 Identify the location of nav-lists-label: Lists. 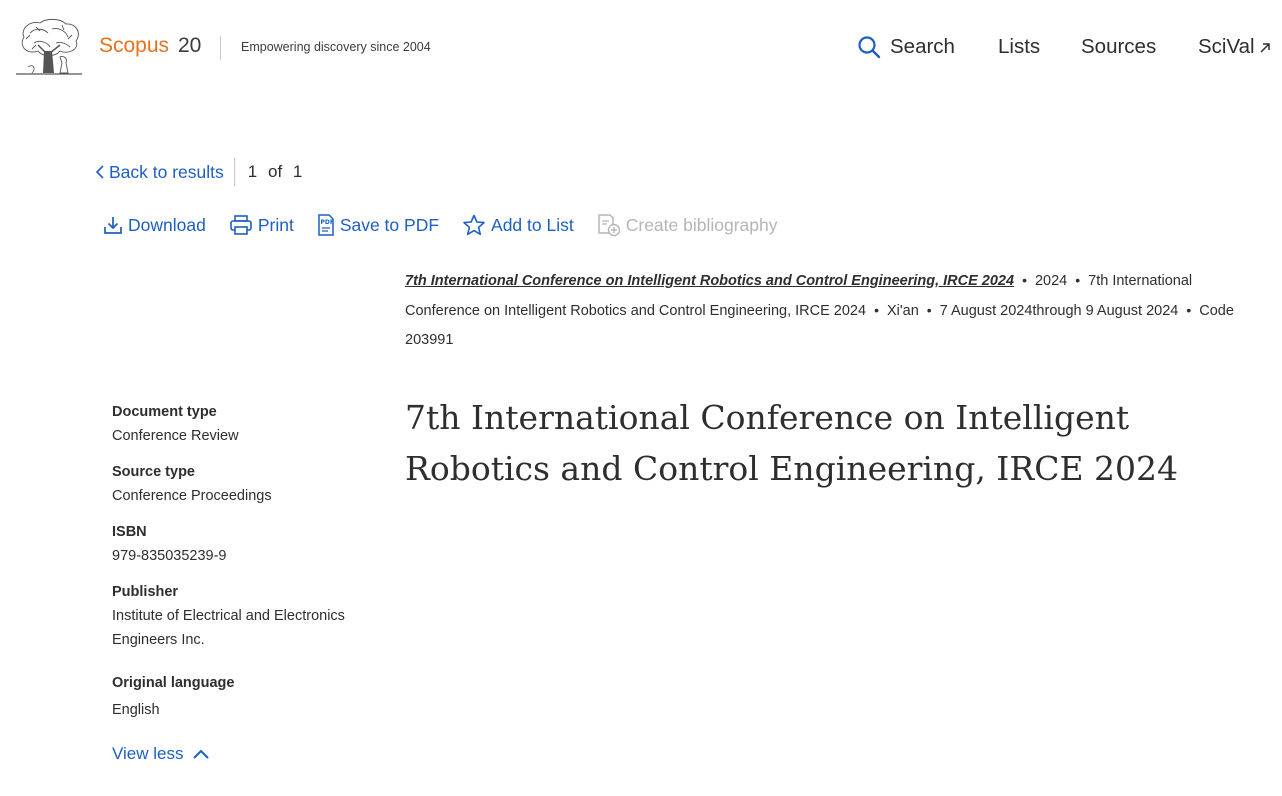
(1019, 46).